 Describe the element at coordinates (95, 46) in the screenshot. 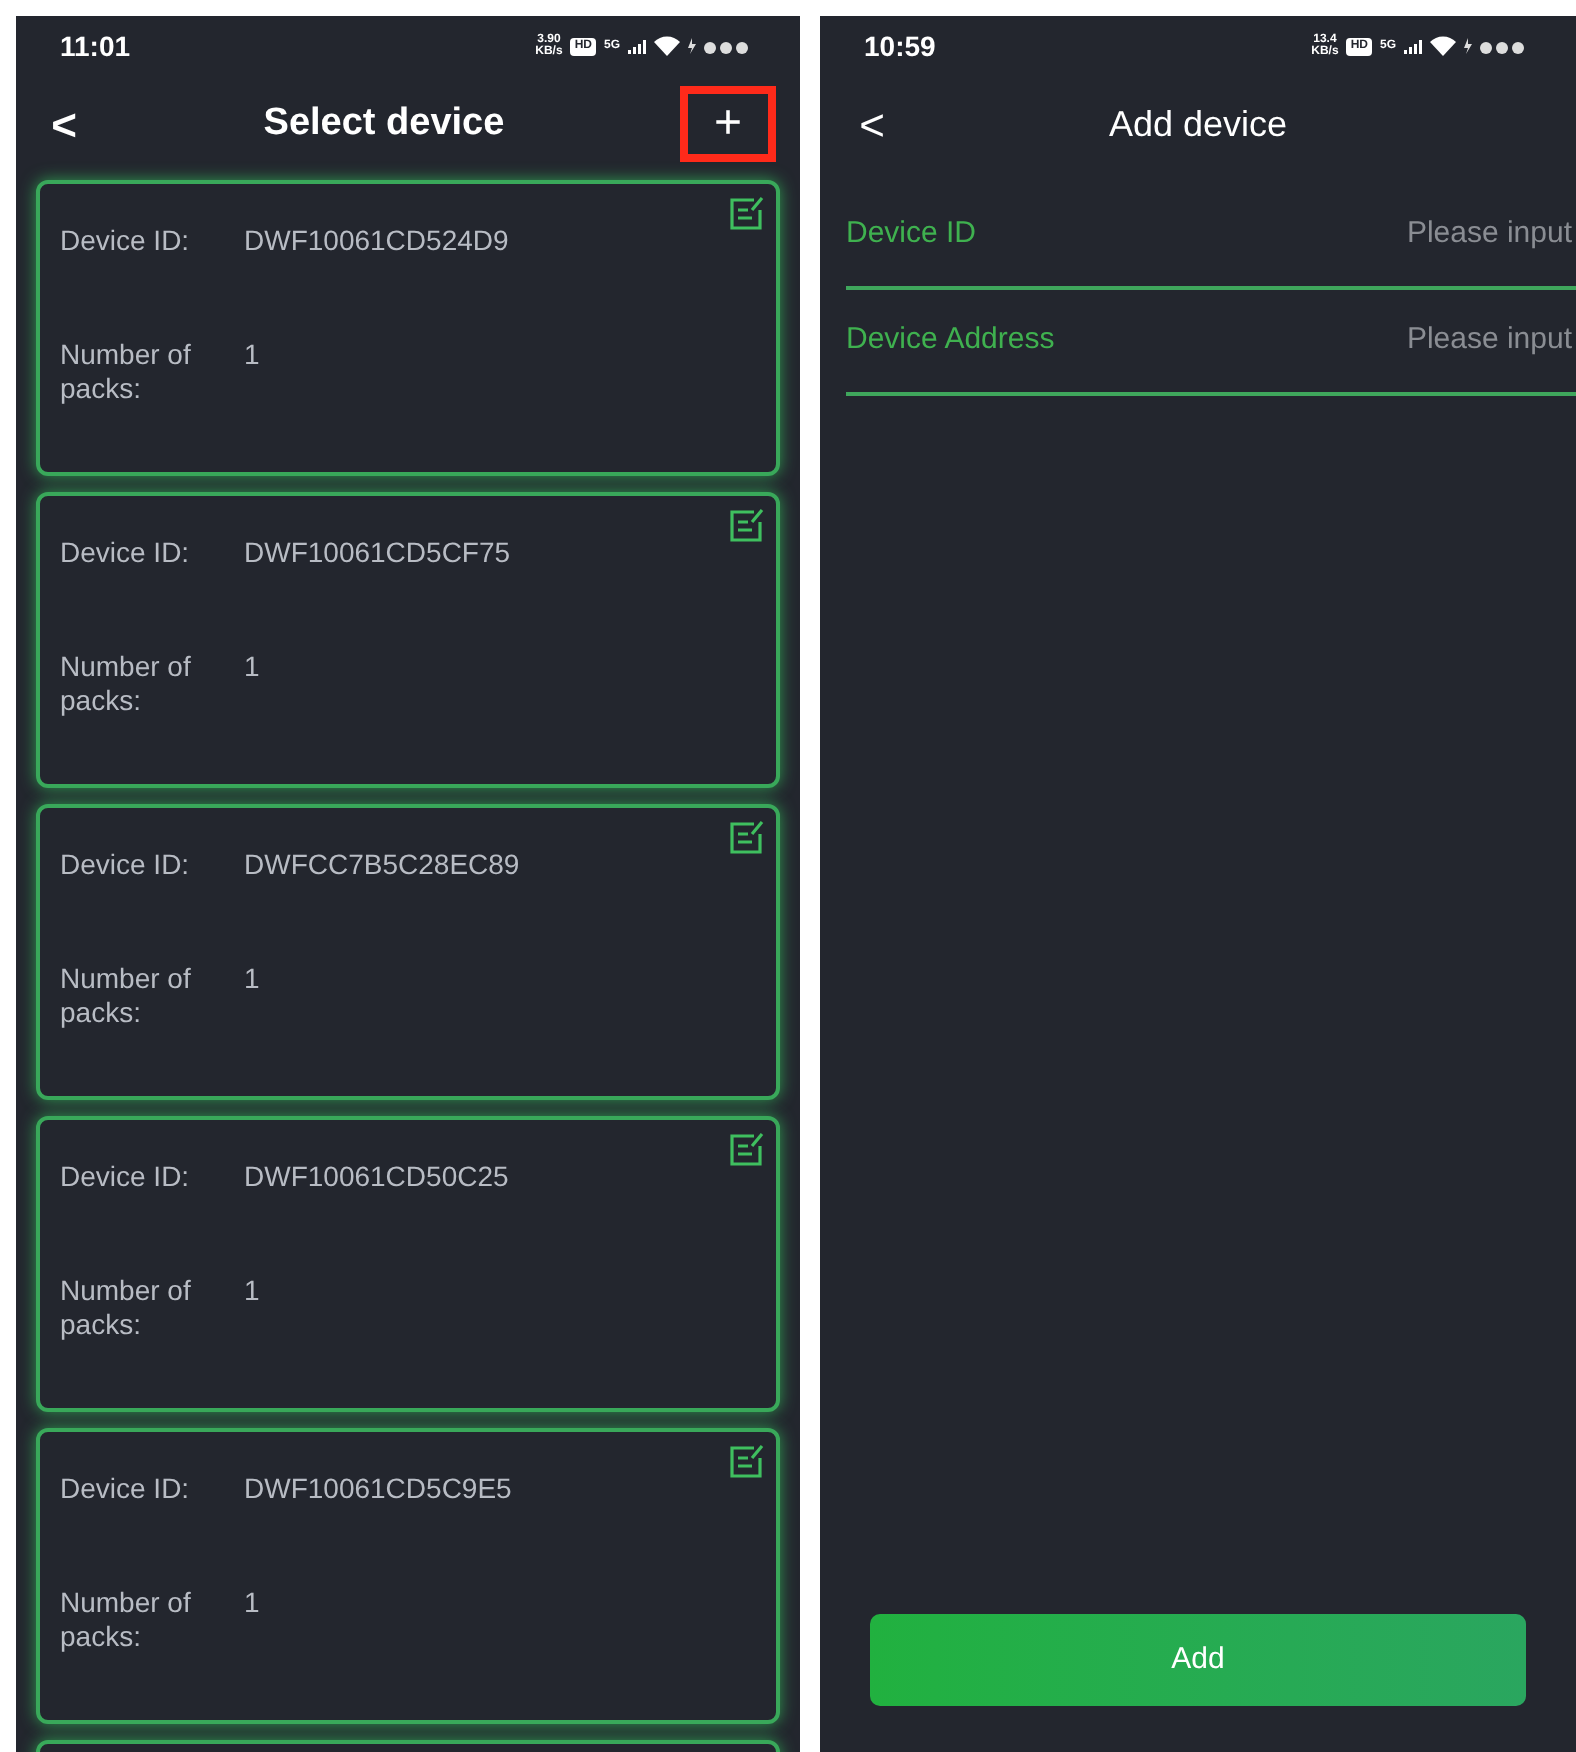

I see `status-time: 11:01` at that location.